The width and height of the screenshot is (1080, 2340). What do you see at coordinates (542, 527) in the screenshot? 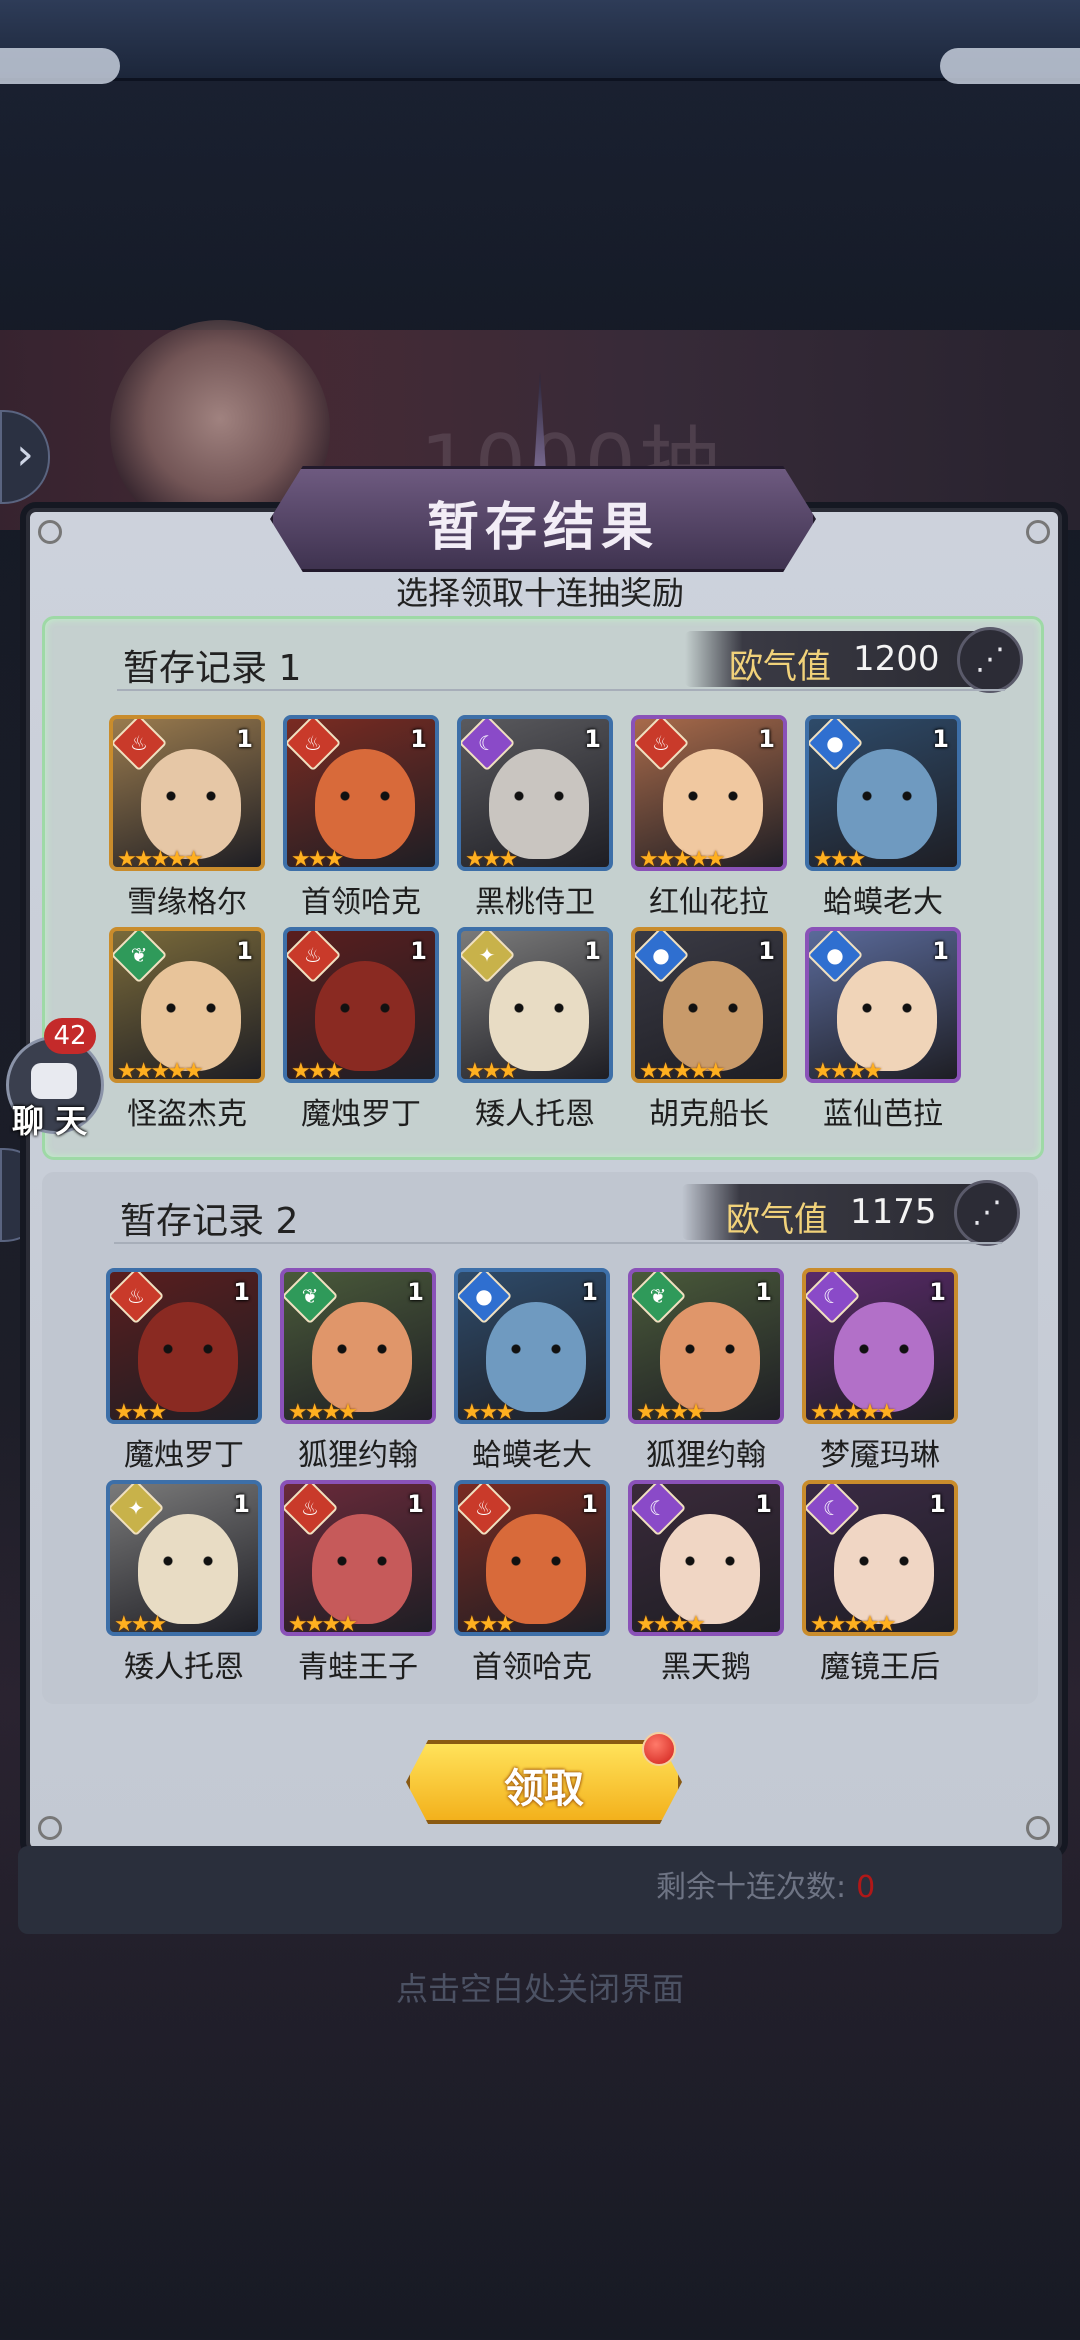
I see `page-title: 暂存结果` at bounding box center [542, 527].